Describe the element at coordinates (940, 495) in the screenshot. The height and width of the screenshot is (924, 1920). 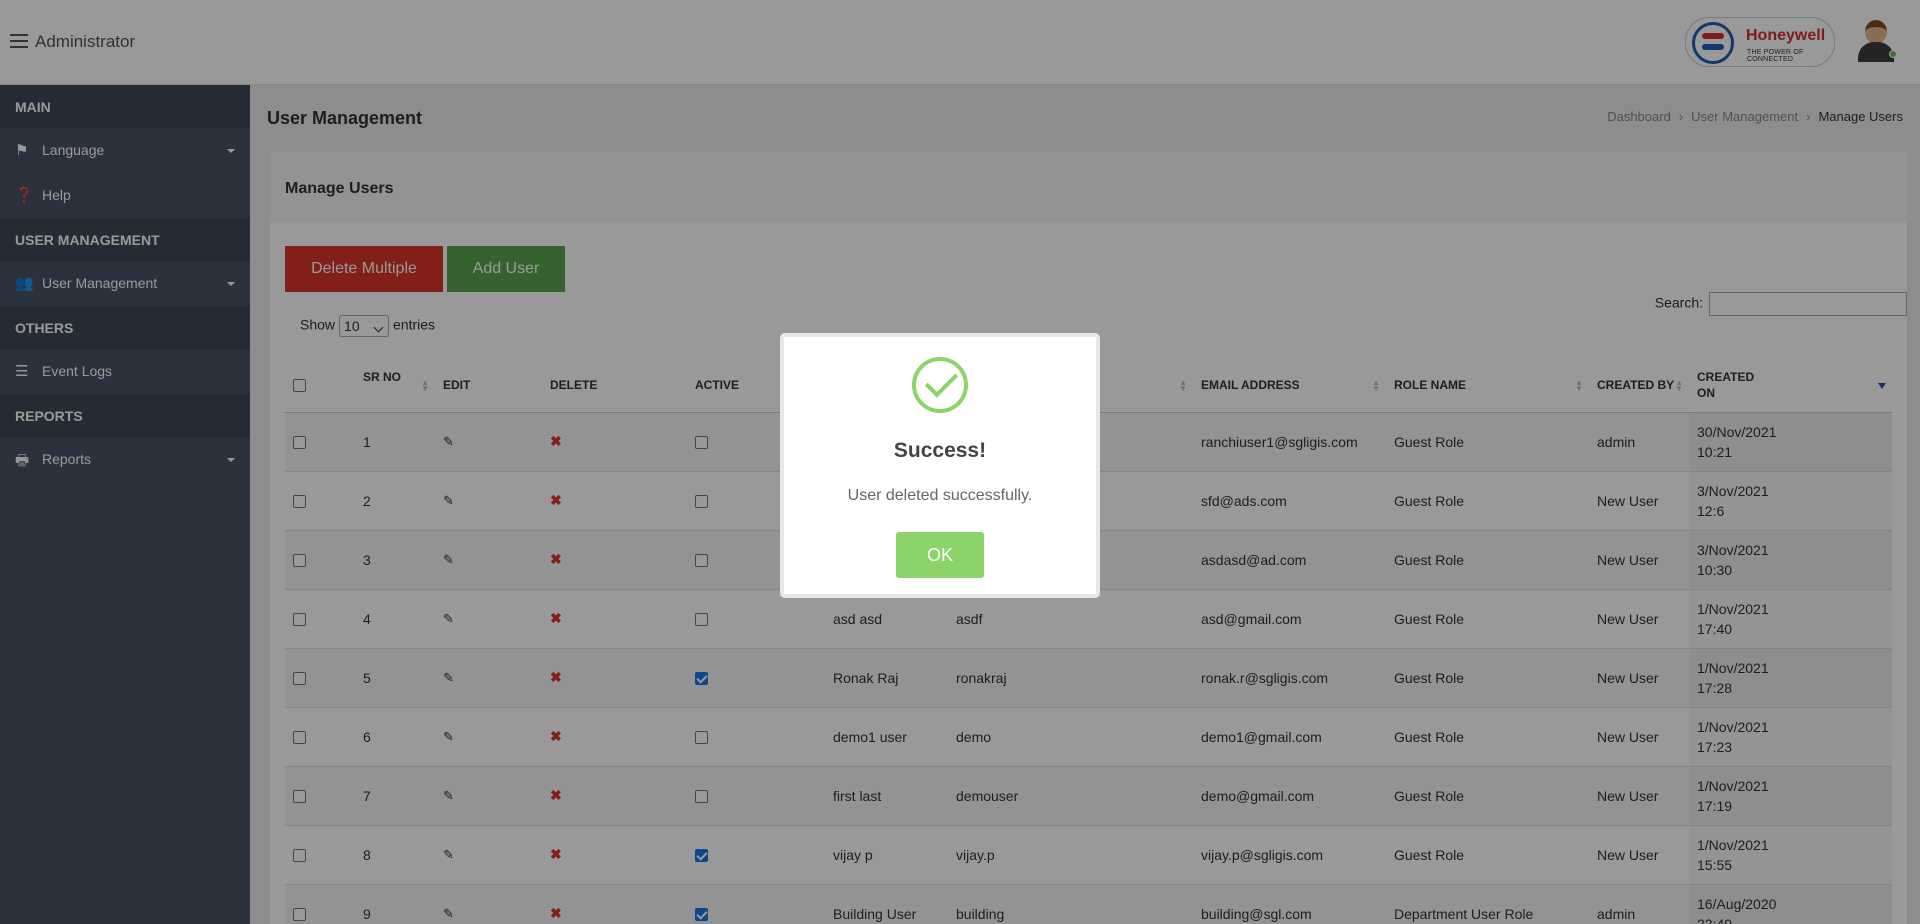
I see `dialog-message: User deleted successfully.` at that location.